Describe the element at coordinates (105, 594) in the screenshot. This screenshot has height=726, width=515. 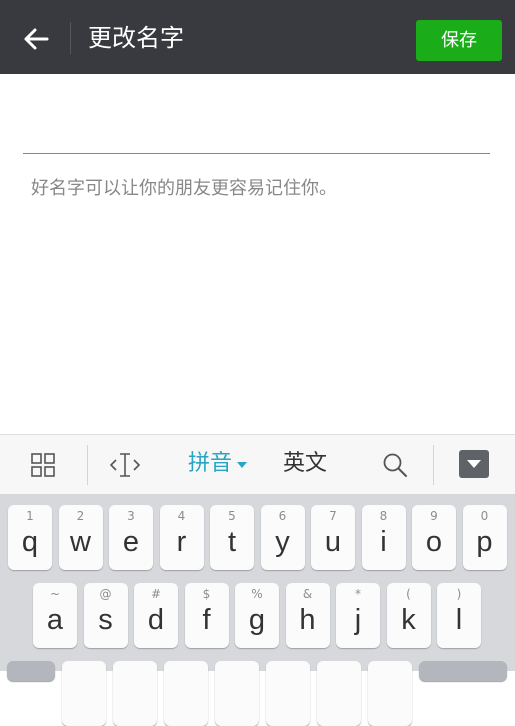
I see `key-hint: @` at that location.